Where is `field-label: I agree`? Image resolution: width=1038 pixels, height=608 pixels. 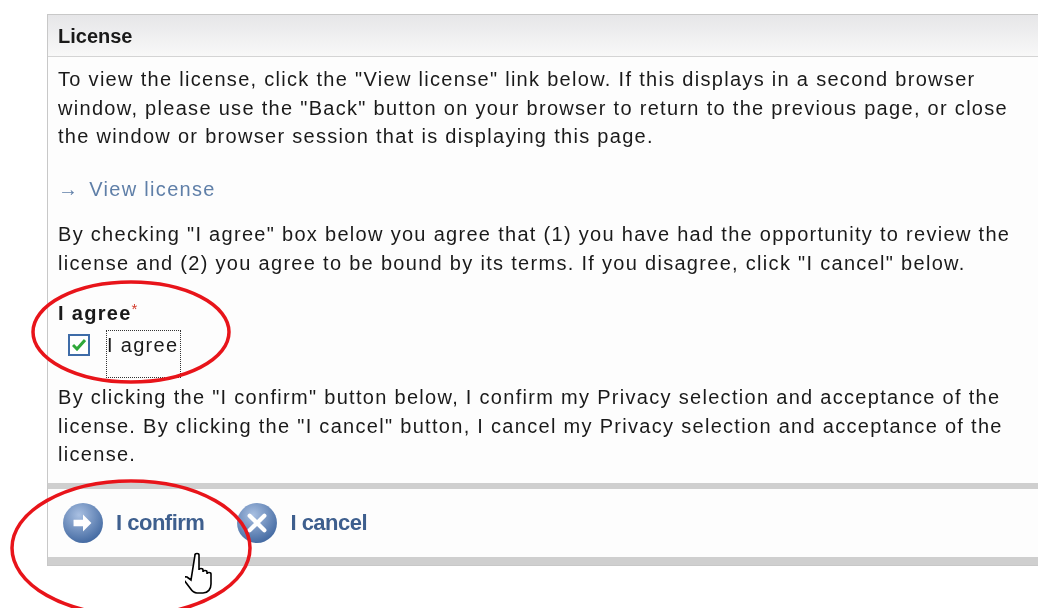 field-label: I agree is located at coordinates (95, 313).